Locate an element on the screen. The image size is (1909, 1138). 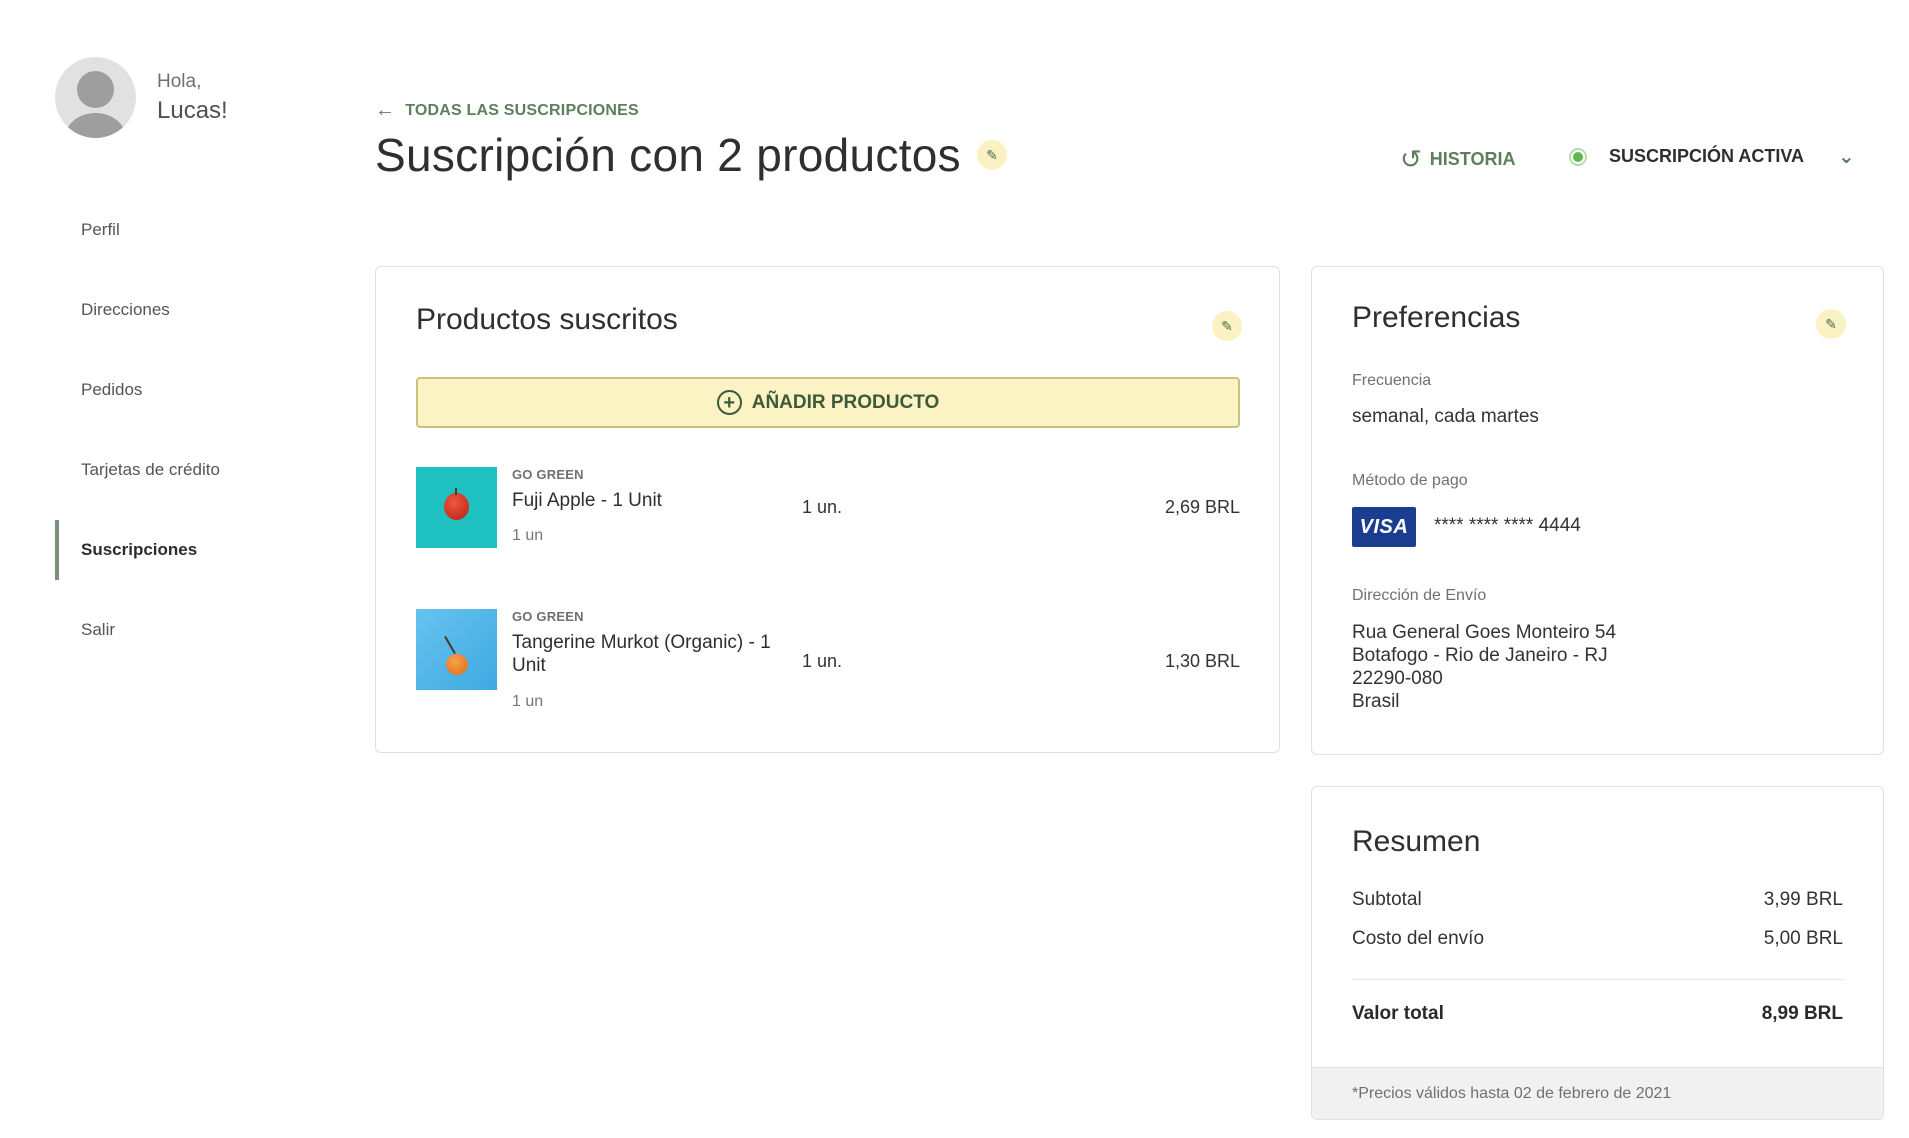
sidebar-item-perfil: Perfil is located at coordinates (185, 230).